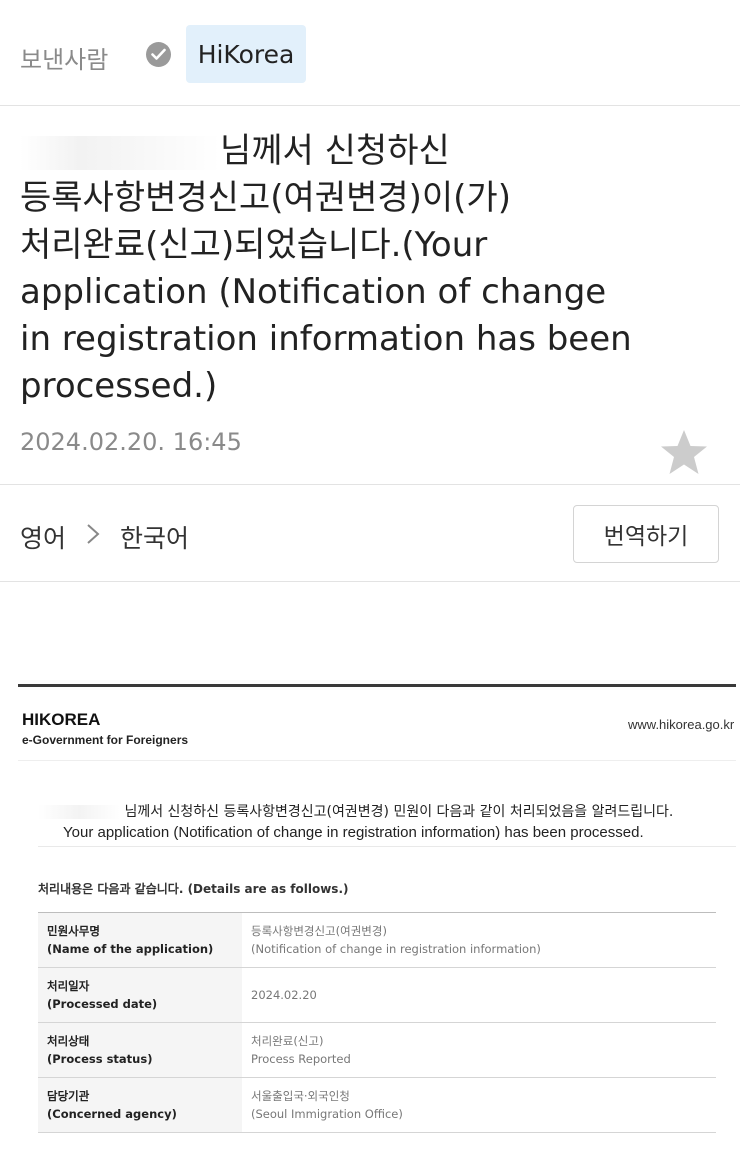 This screenshot has height=1150, width=740. Describe the element at coordinates (64, 60) in the screenshot. I see `sender-label: 보낸사람` at that location.